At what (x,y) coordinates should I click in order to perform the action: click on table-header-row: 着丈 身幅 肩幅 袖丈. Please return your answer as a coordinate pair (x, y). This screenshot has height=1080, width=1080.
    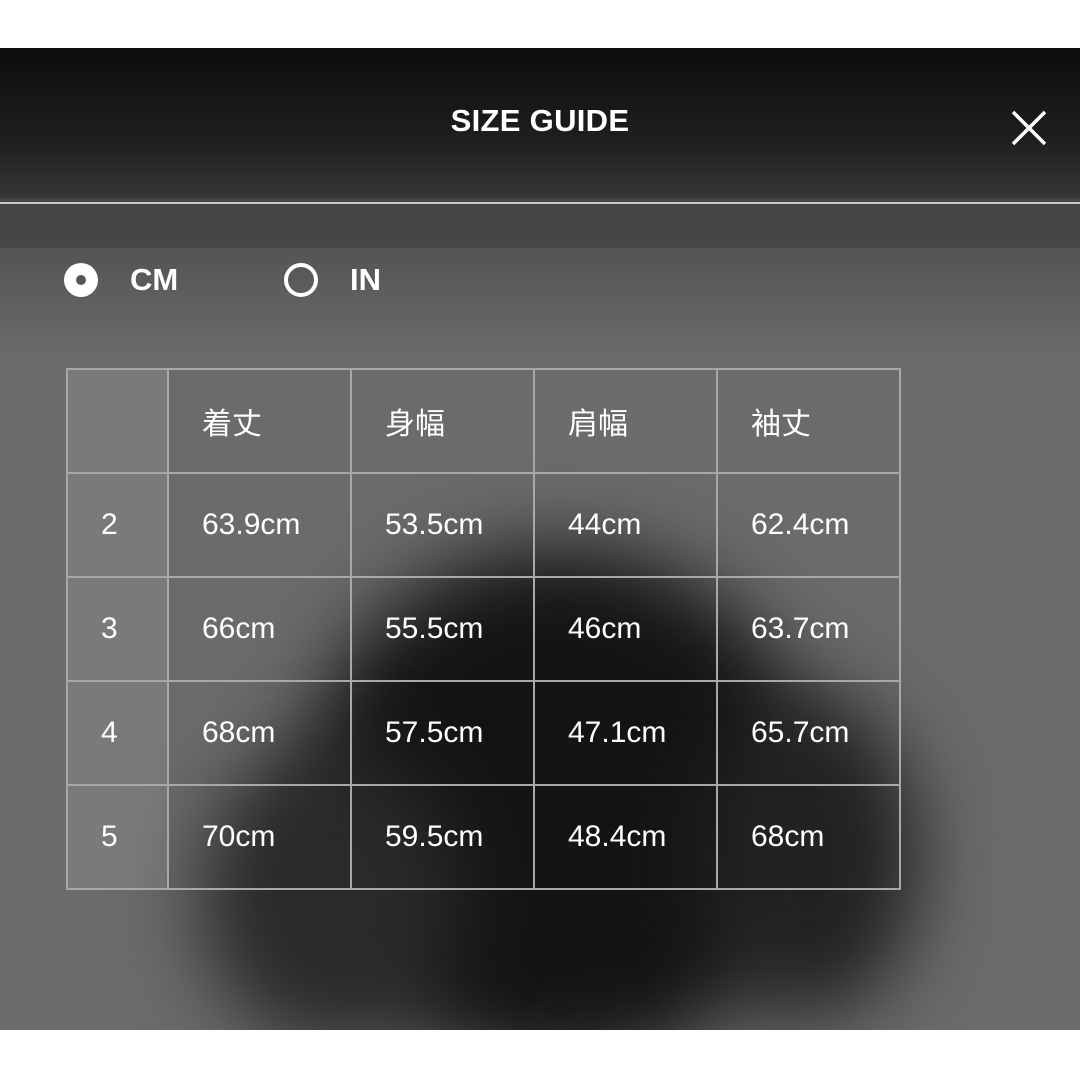
    Looking at the image, I should click on (483, 421).